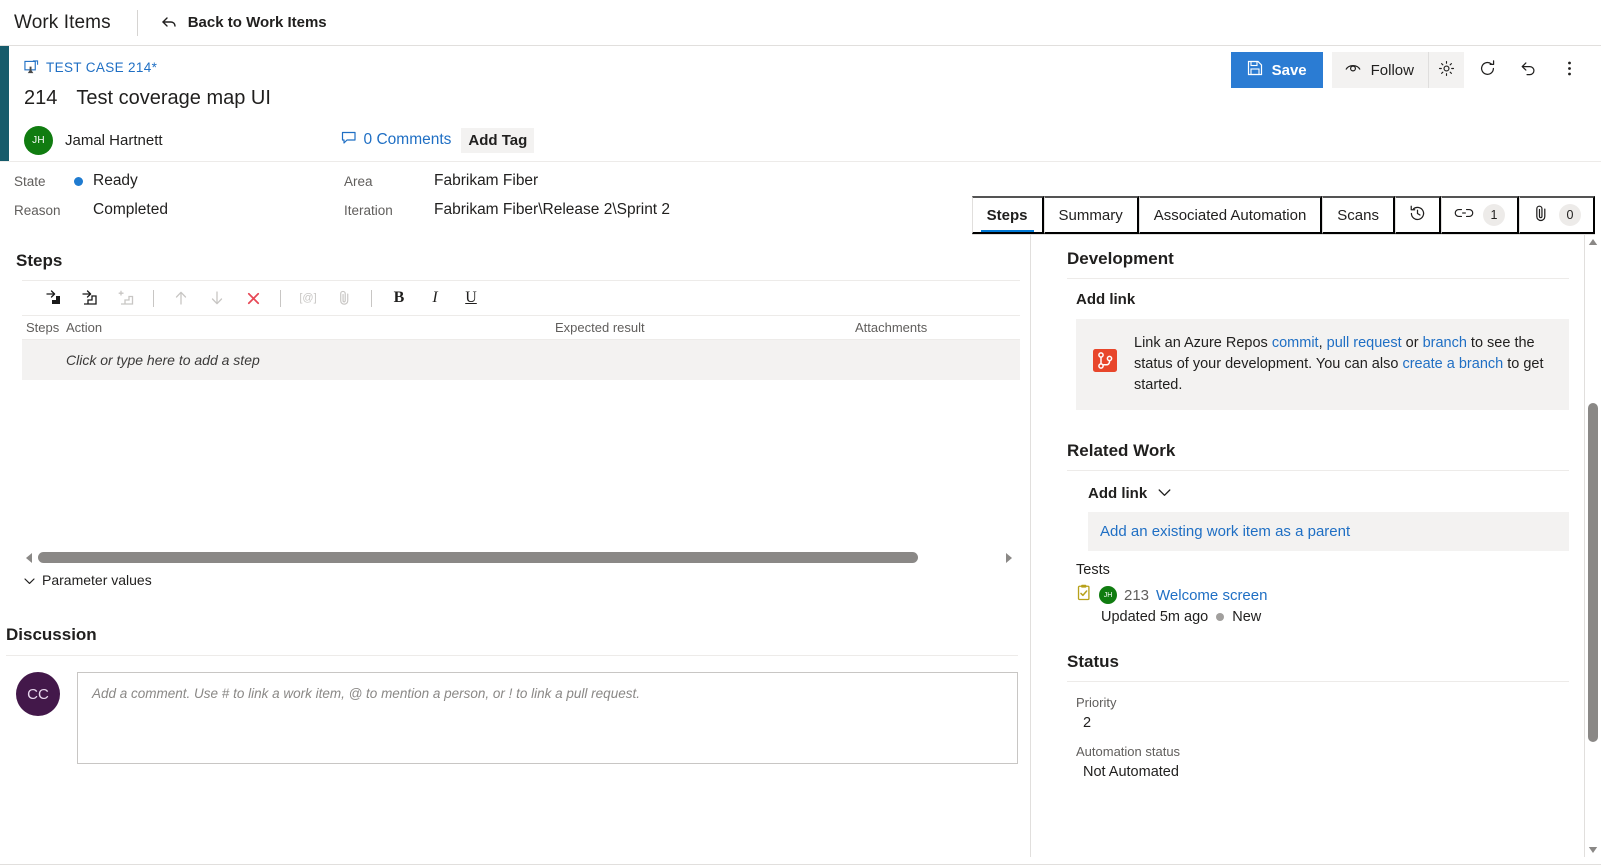 Image resolution: width=1601 pixels, height=865 pixels. Describe the element at coordinates (62, 22) in the screenshot. I see `page-title: Work Items` at that location.